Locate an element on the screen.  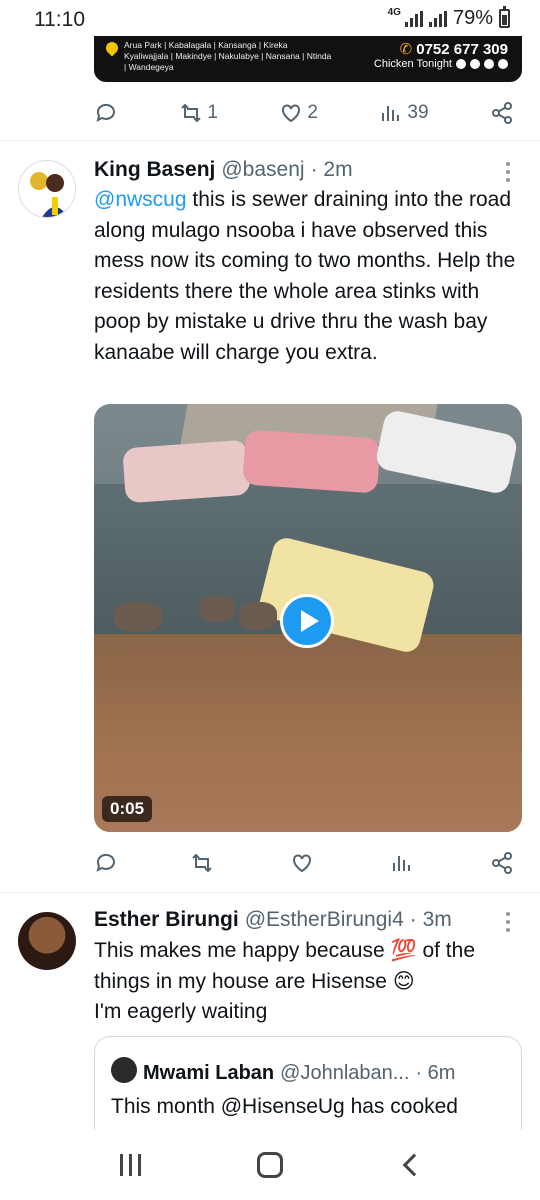
tweet-header: King Basenj @basenj · 2m is located at coordinates (223, 173).